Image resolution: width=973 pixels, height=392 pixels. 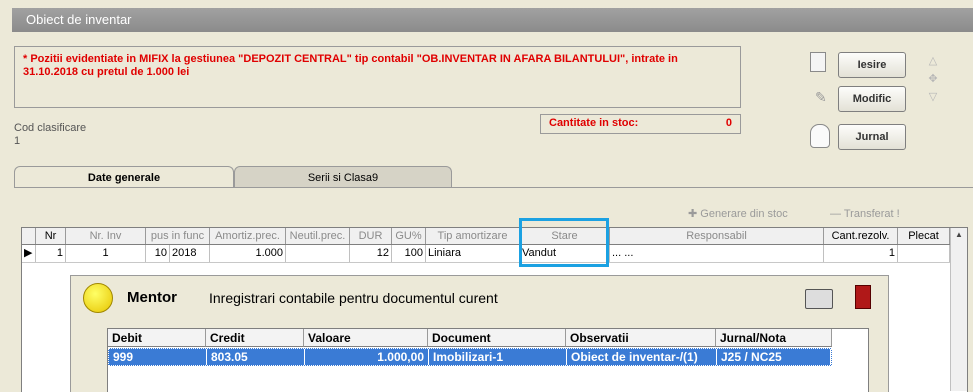 I want to click on col-tip-amortizare: Tip amortizare, so click(x=473, y=236).